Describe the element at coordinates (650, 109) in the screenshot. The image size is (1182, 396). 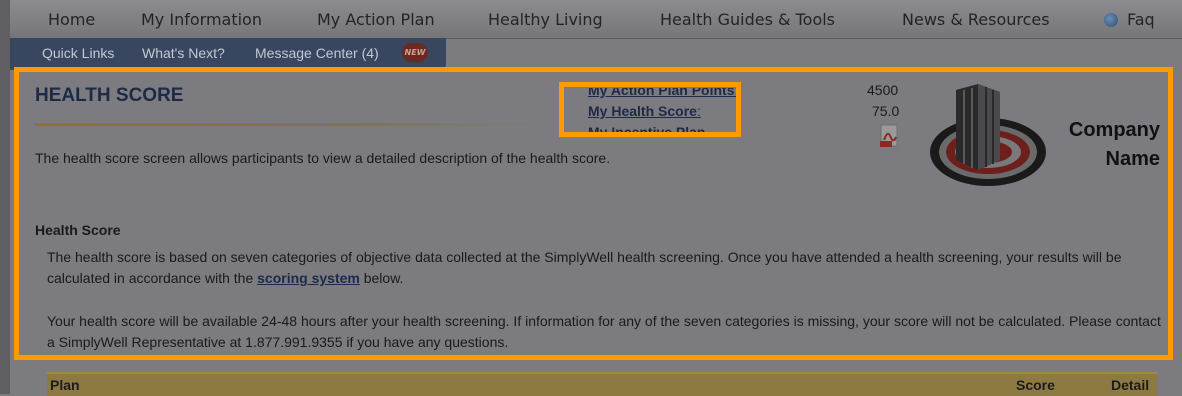
I see `health-score-highlight-box` at that location.